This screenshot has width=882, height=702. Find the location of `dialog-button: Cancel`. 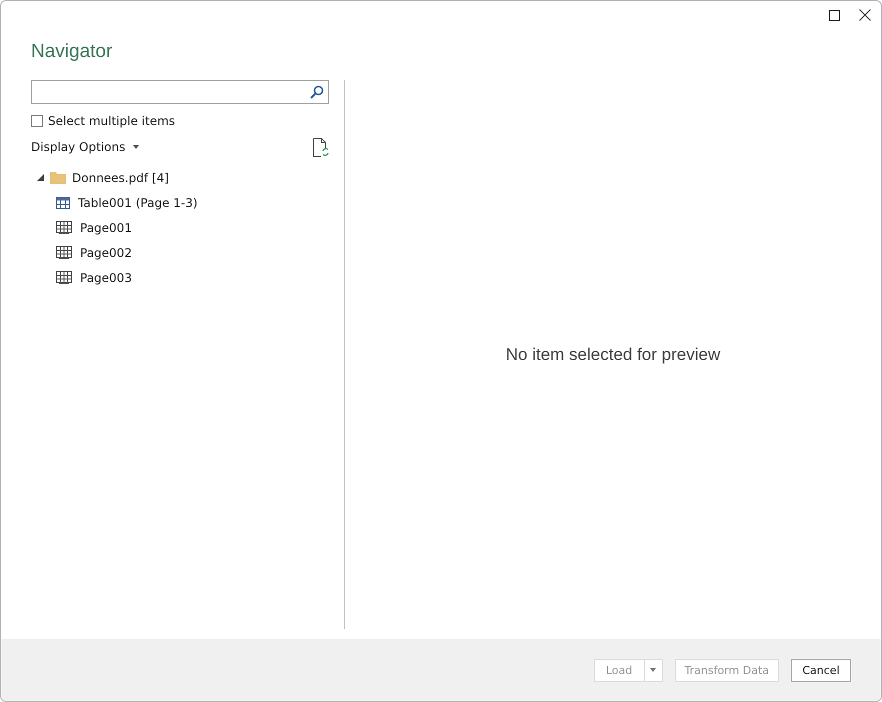

dialog-button: Cancel is located at coordinates (821, 670).